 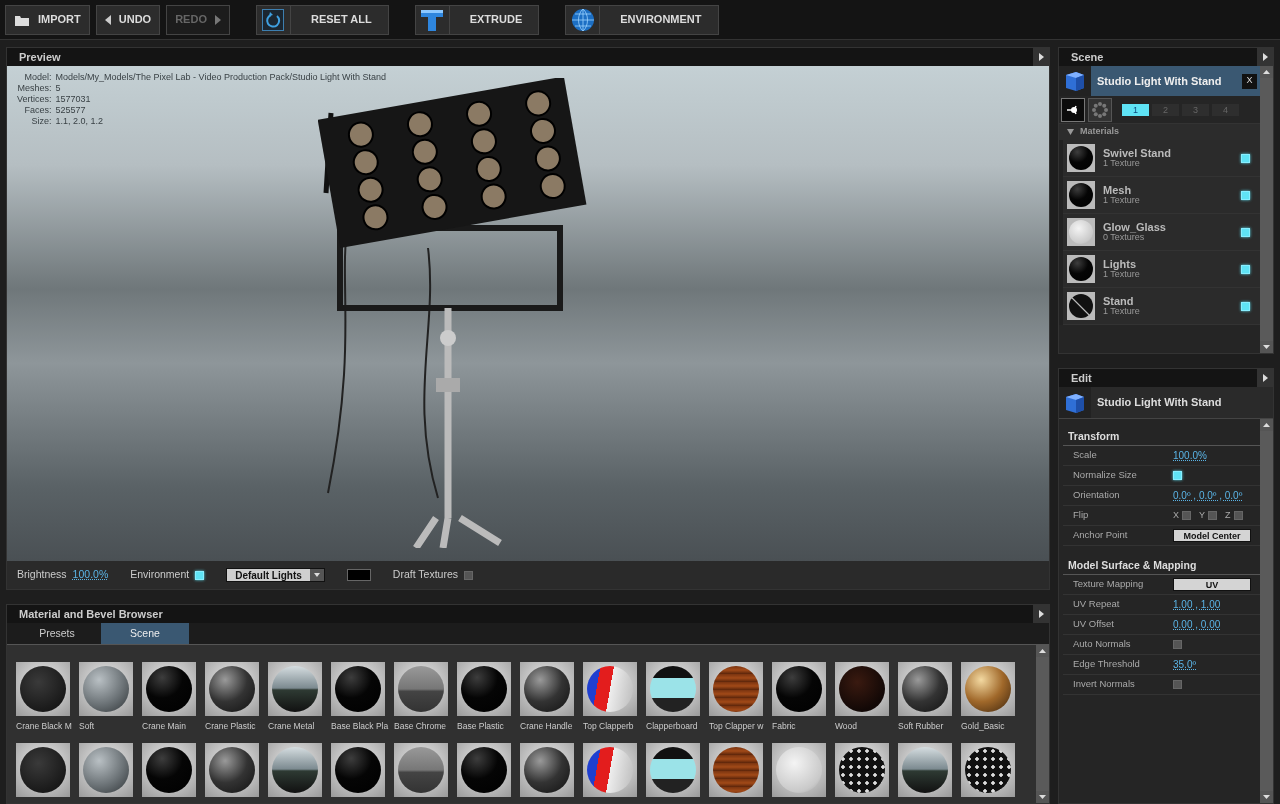 I want to click on globe-icon, so click(x=582, y=19).